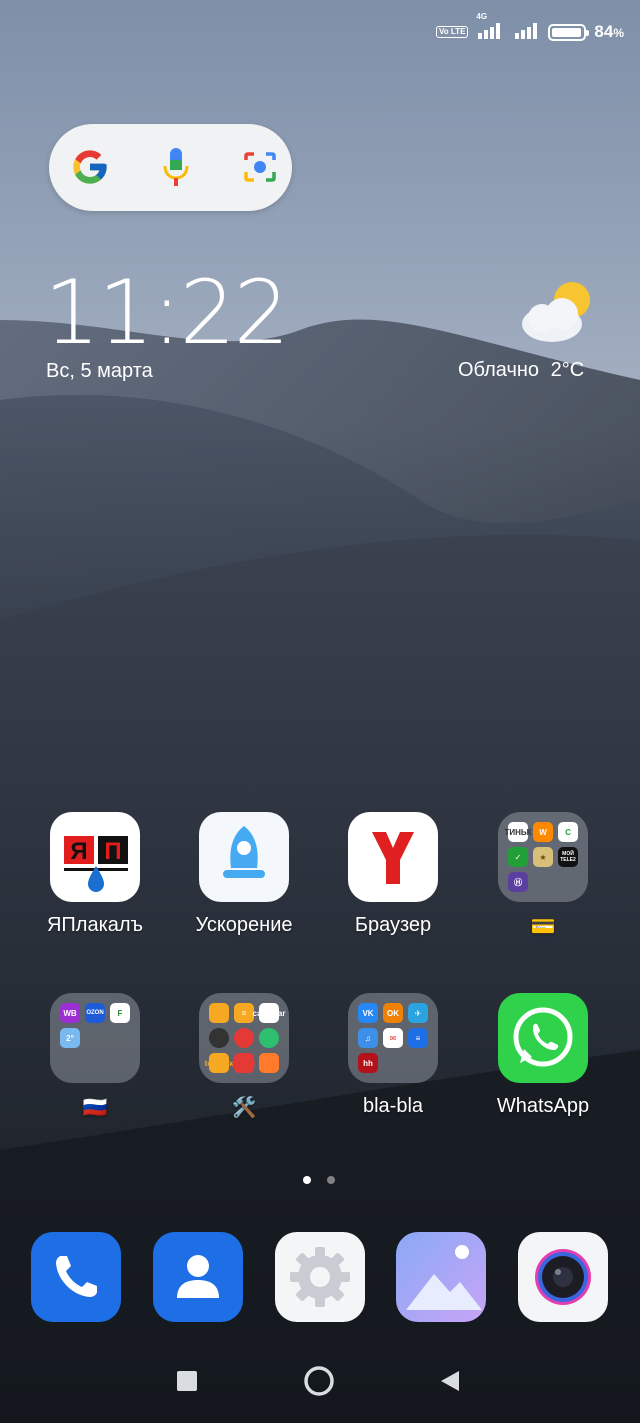 Image resolution: width=640 pixels, height=1423 pixels. I want to click on clock-date: Вс, 5 марта, so click(99, 371).